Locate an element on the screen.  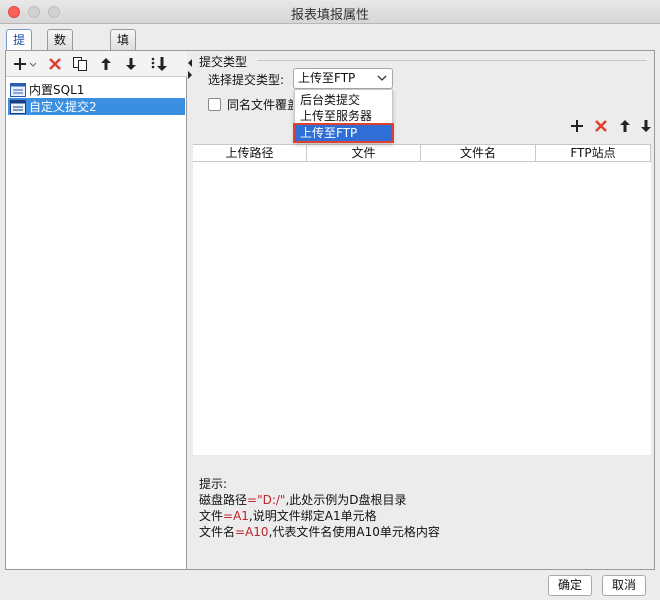
submit-type-group-label: 提交类型 is located at coordinates (223, 62).